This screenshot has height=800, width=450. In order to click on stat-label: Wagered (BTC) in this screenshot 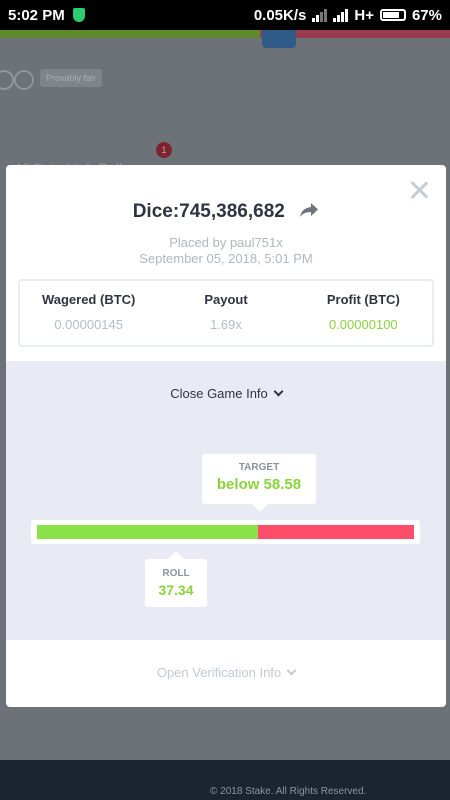, I will do `click(88, 299)`.